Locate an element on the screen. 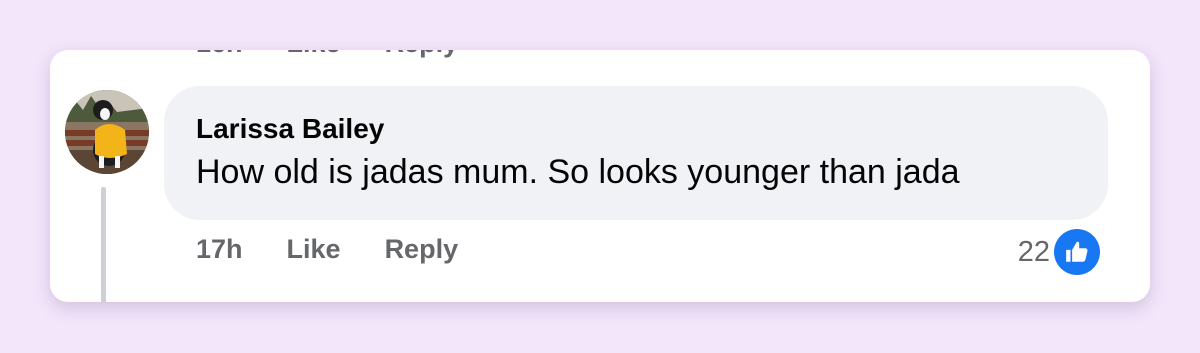 This screenshot has height=353, width=1200. comment-author: Larissa Bailey is located at coordinates (636, 129).